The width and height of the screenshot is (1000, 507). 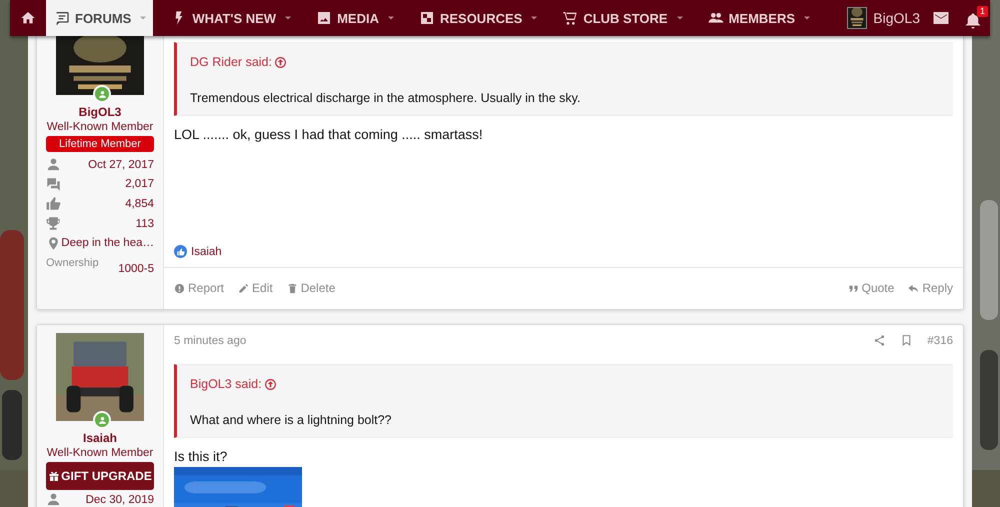 What do you see at coordinates (233, 384) in the screenshot?
I see `quote-author-link: BigOL3 said:` at bounding box center [233, 384].